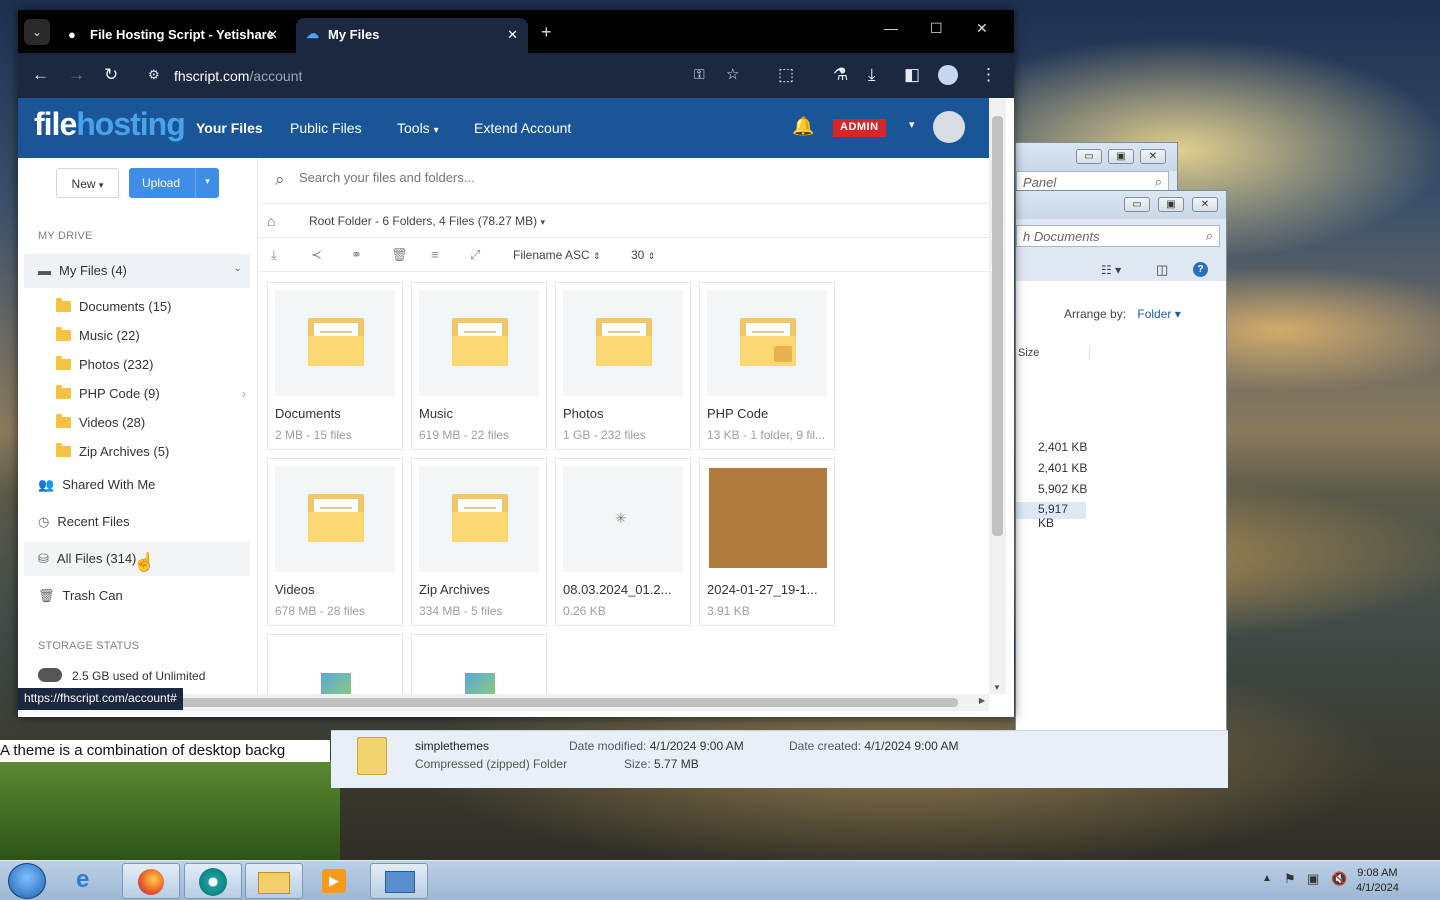  Describe the element at coordinates (475, 255) in the screenshot. I see `fullscreen-icon: ⤢` at that location.